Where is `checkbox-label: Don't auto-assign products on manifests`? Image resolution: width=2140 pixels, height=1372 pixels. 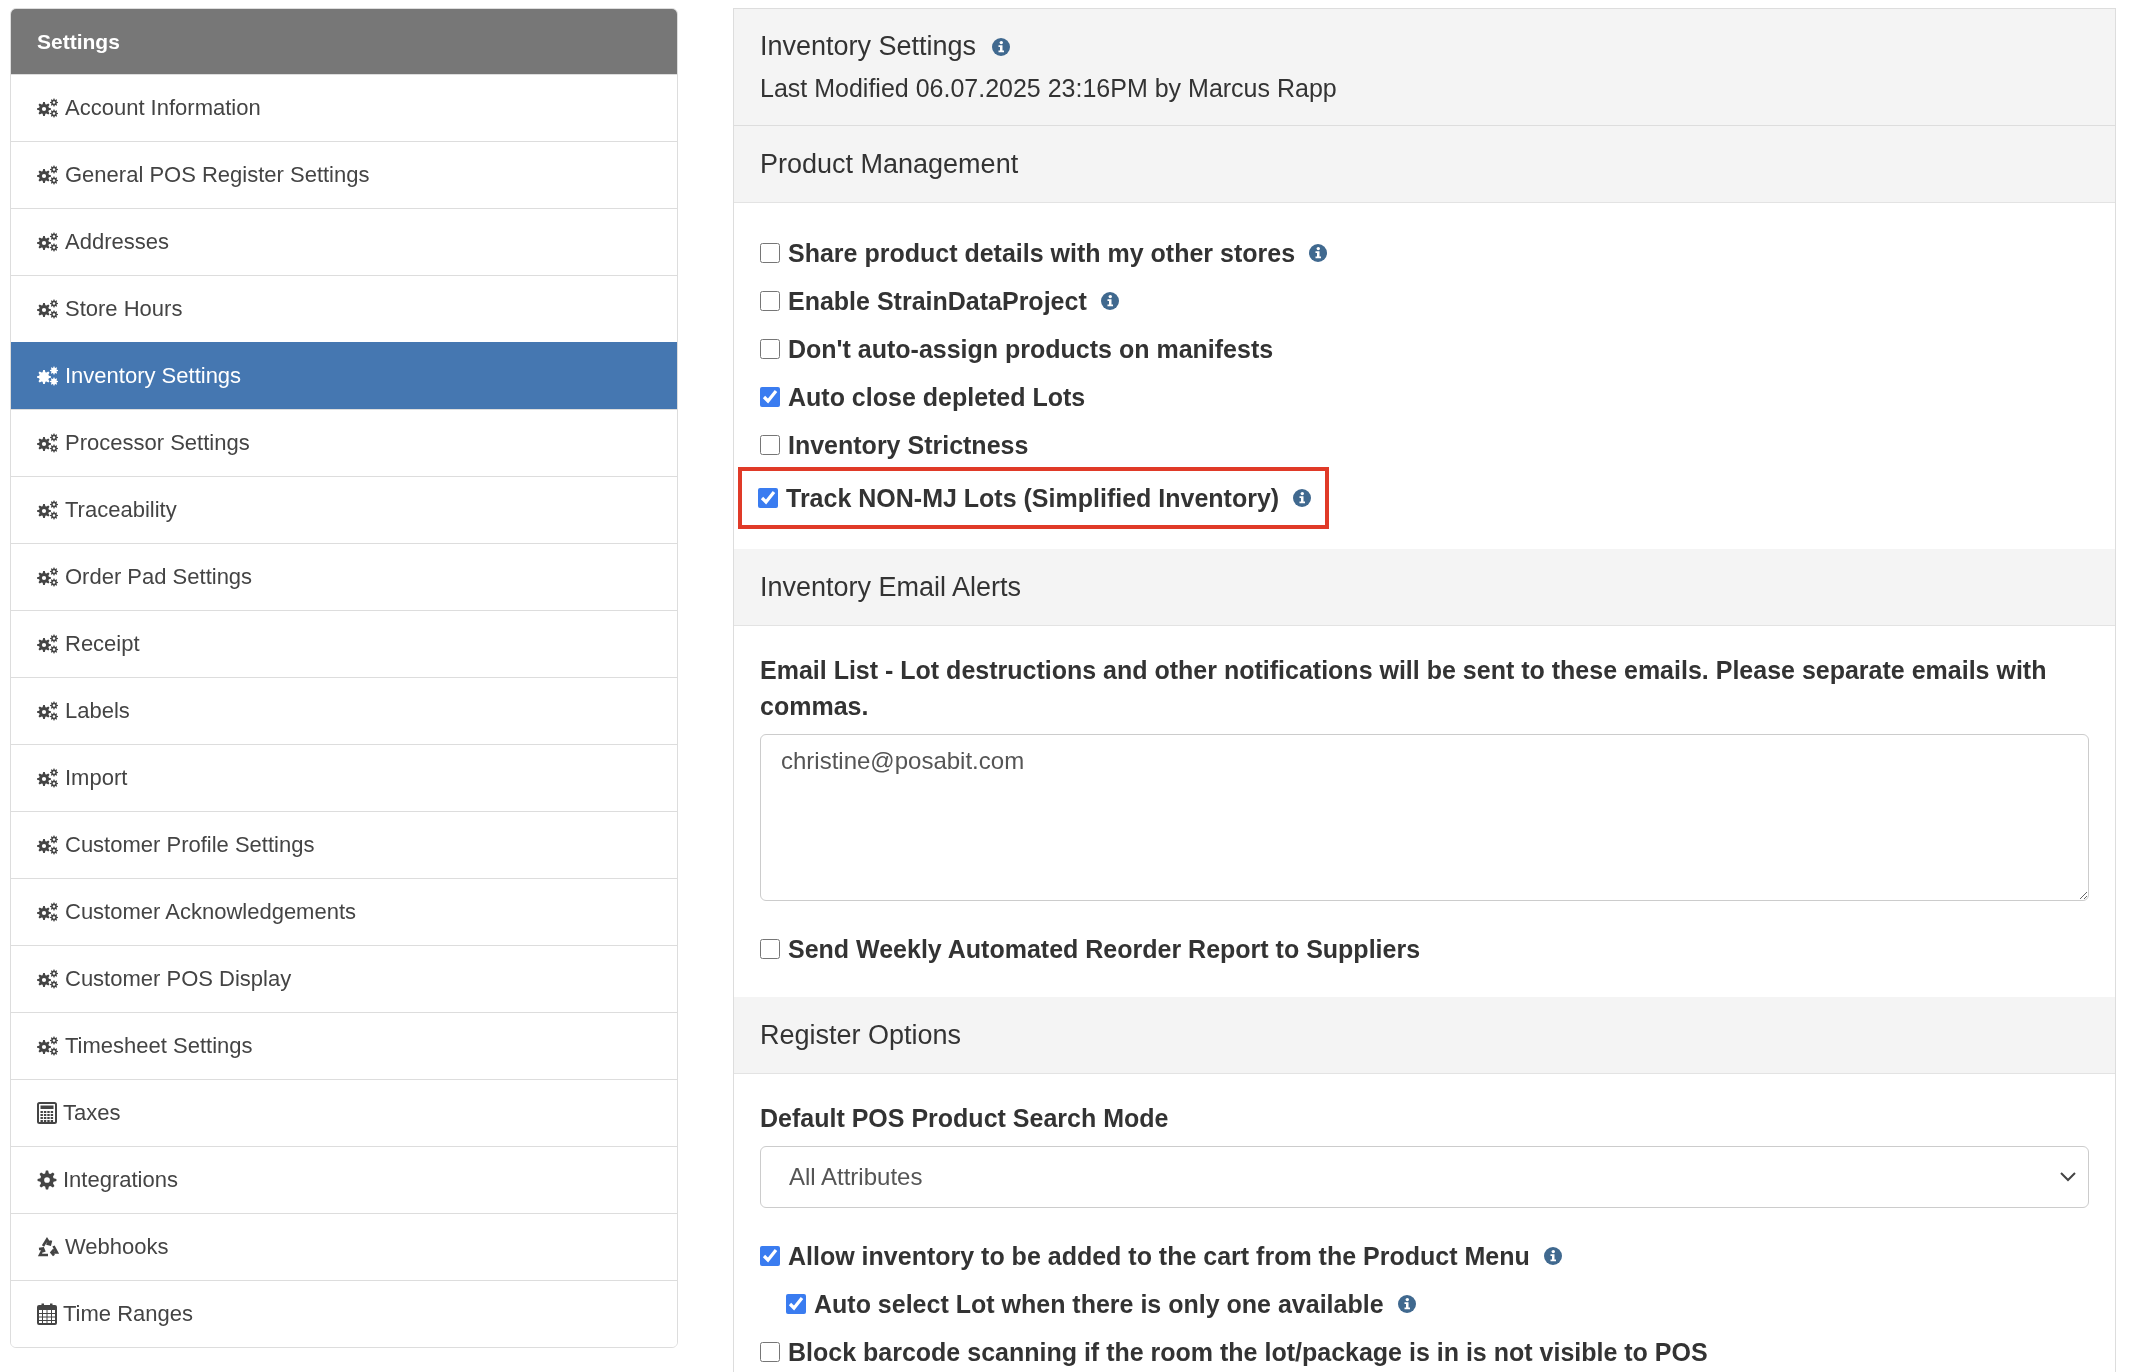 checkbox-label: Don't auto-assign products on manifests is located at coordinates (1031, 349).